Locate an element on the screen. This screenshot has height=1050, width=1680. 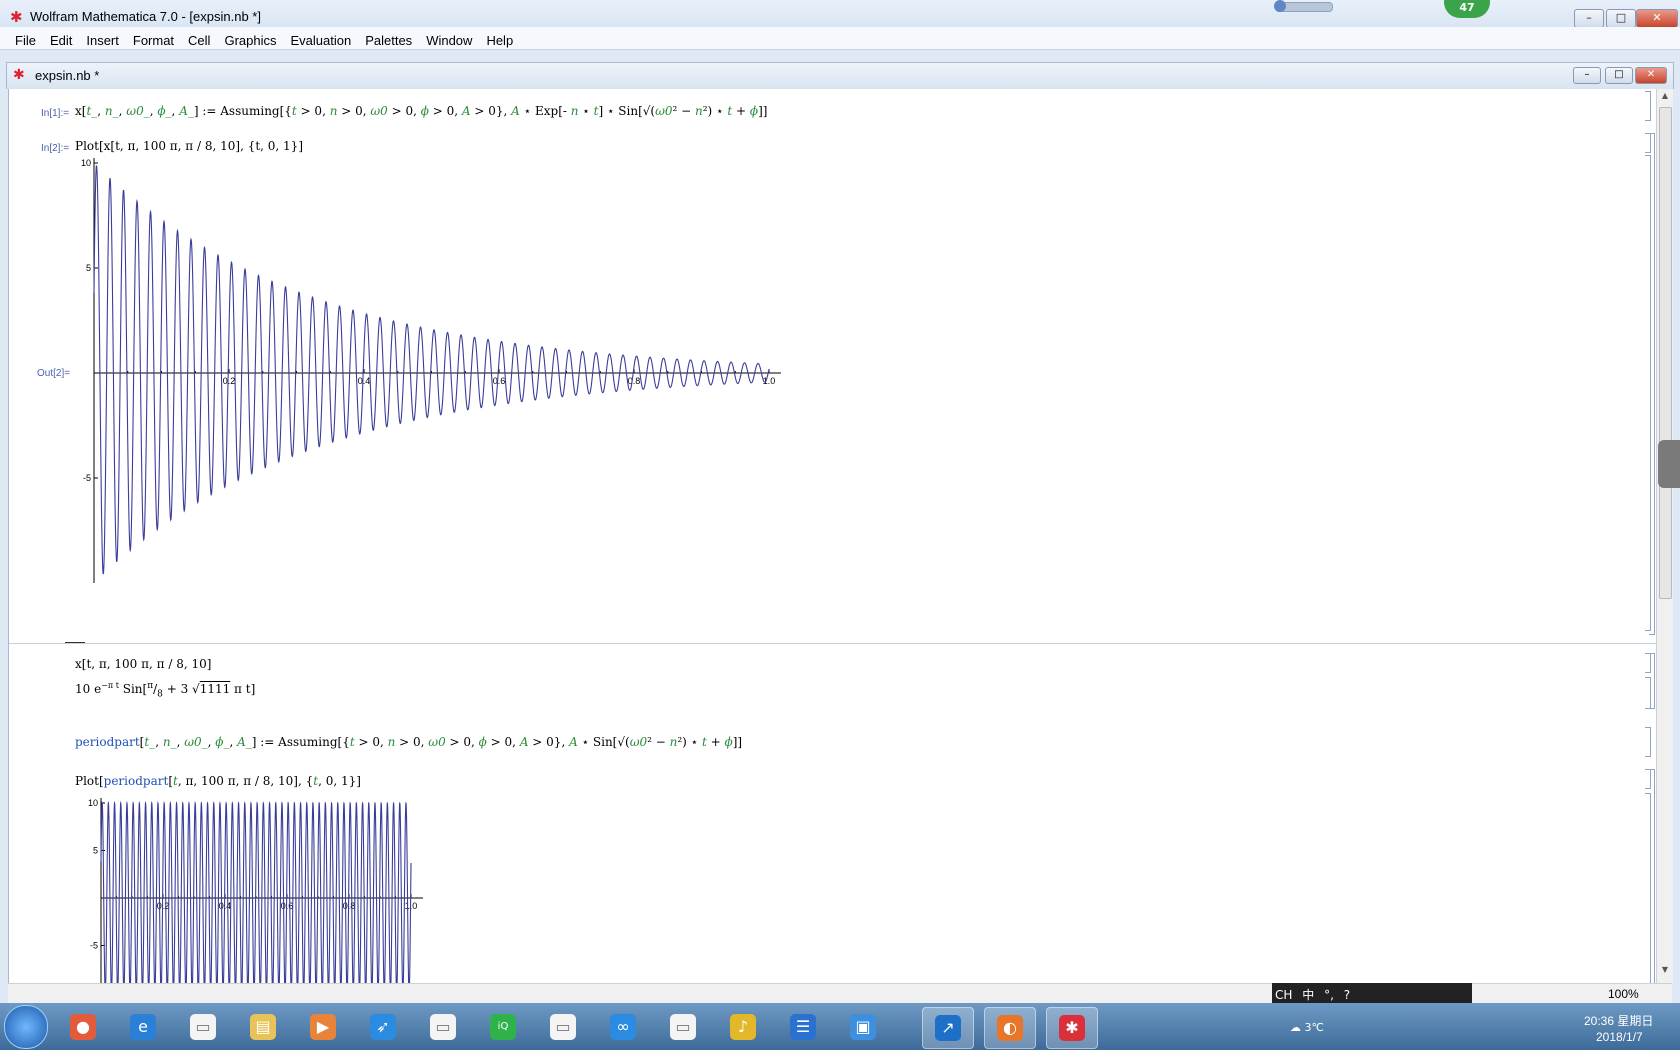
window-title: Wolfram Mathematica 7.0 - [expsin.nb *] is located at coordinates (145, 16).